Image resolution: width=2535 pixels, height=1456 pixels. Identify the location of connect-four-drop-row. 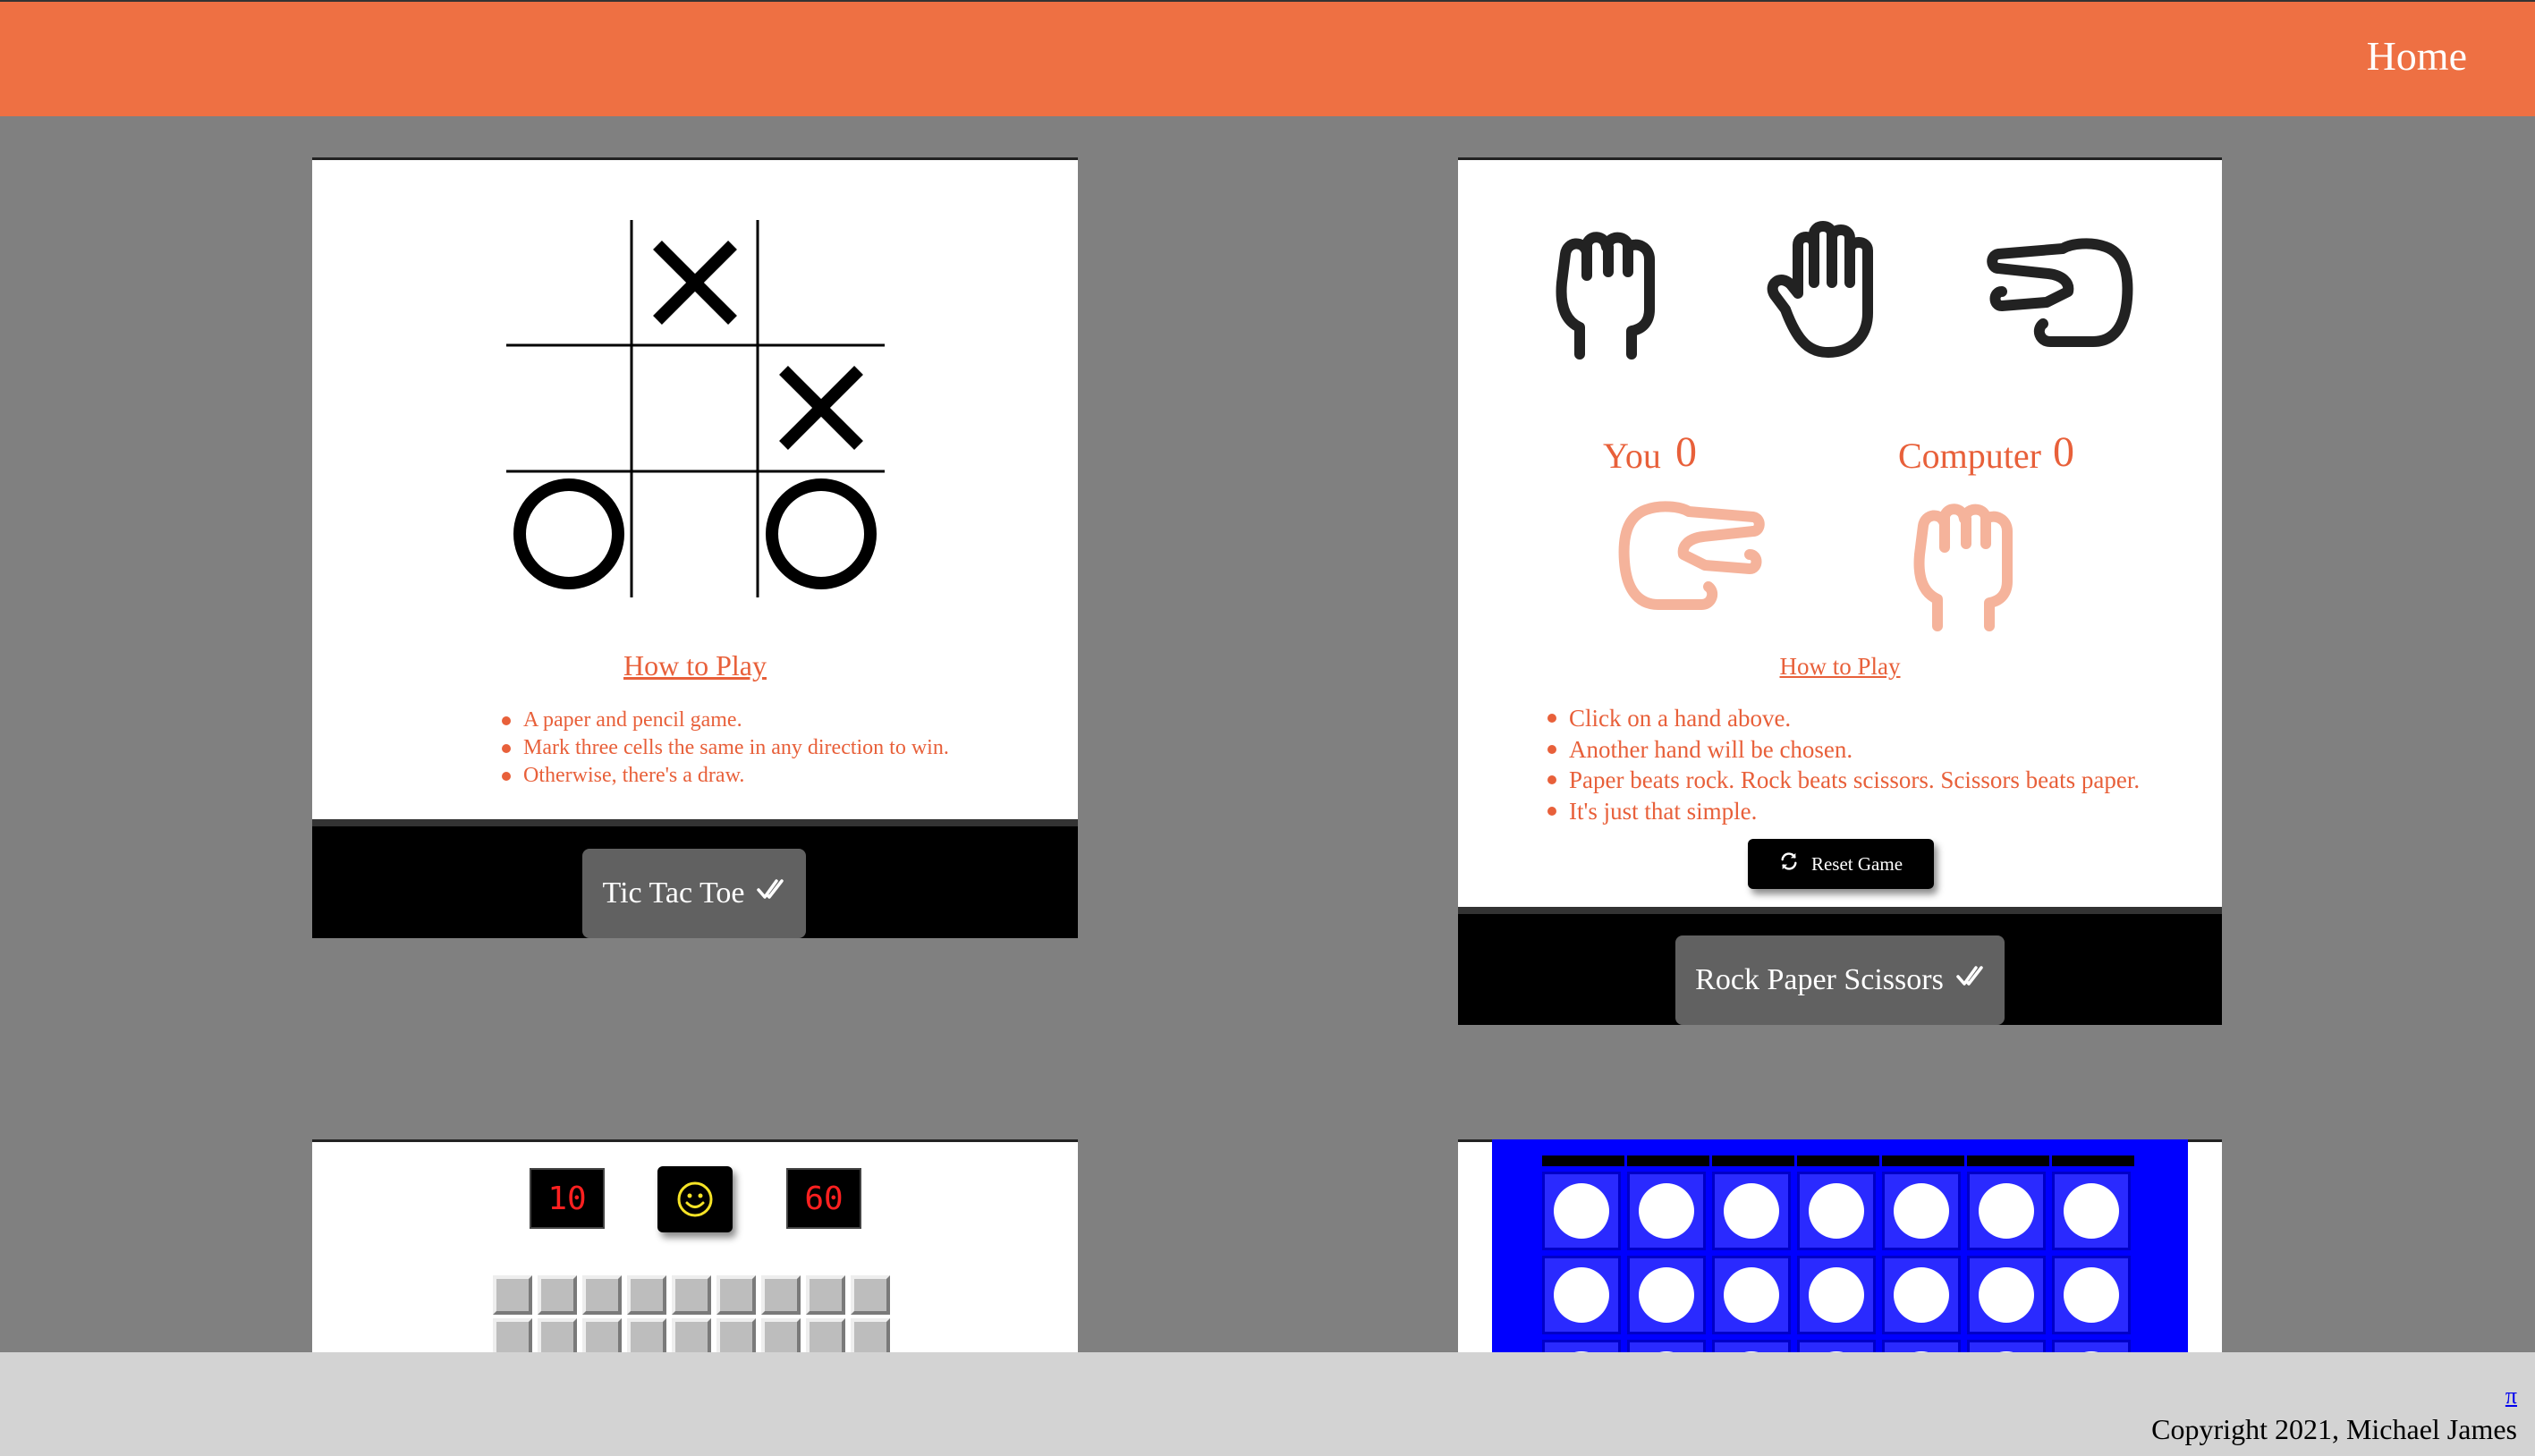
(1839, 1161).